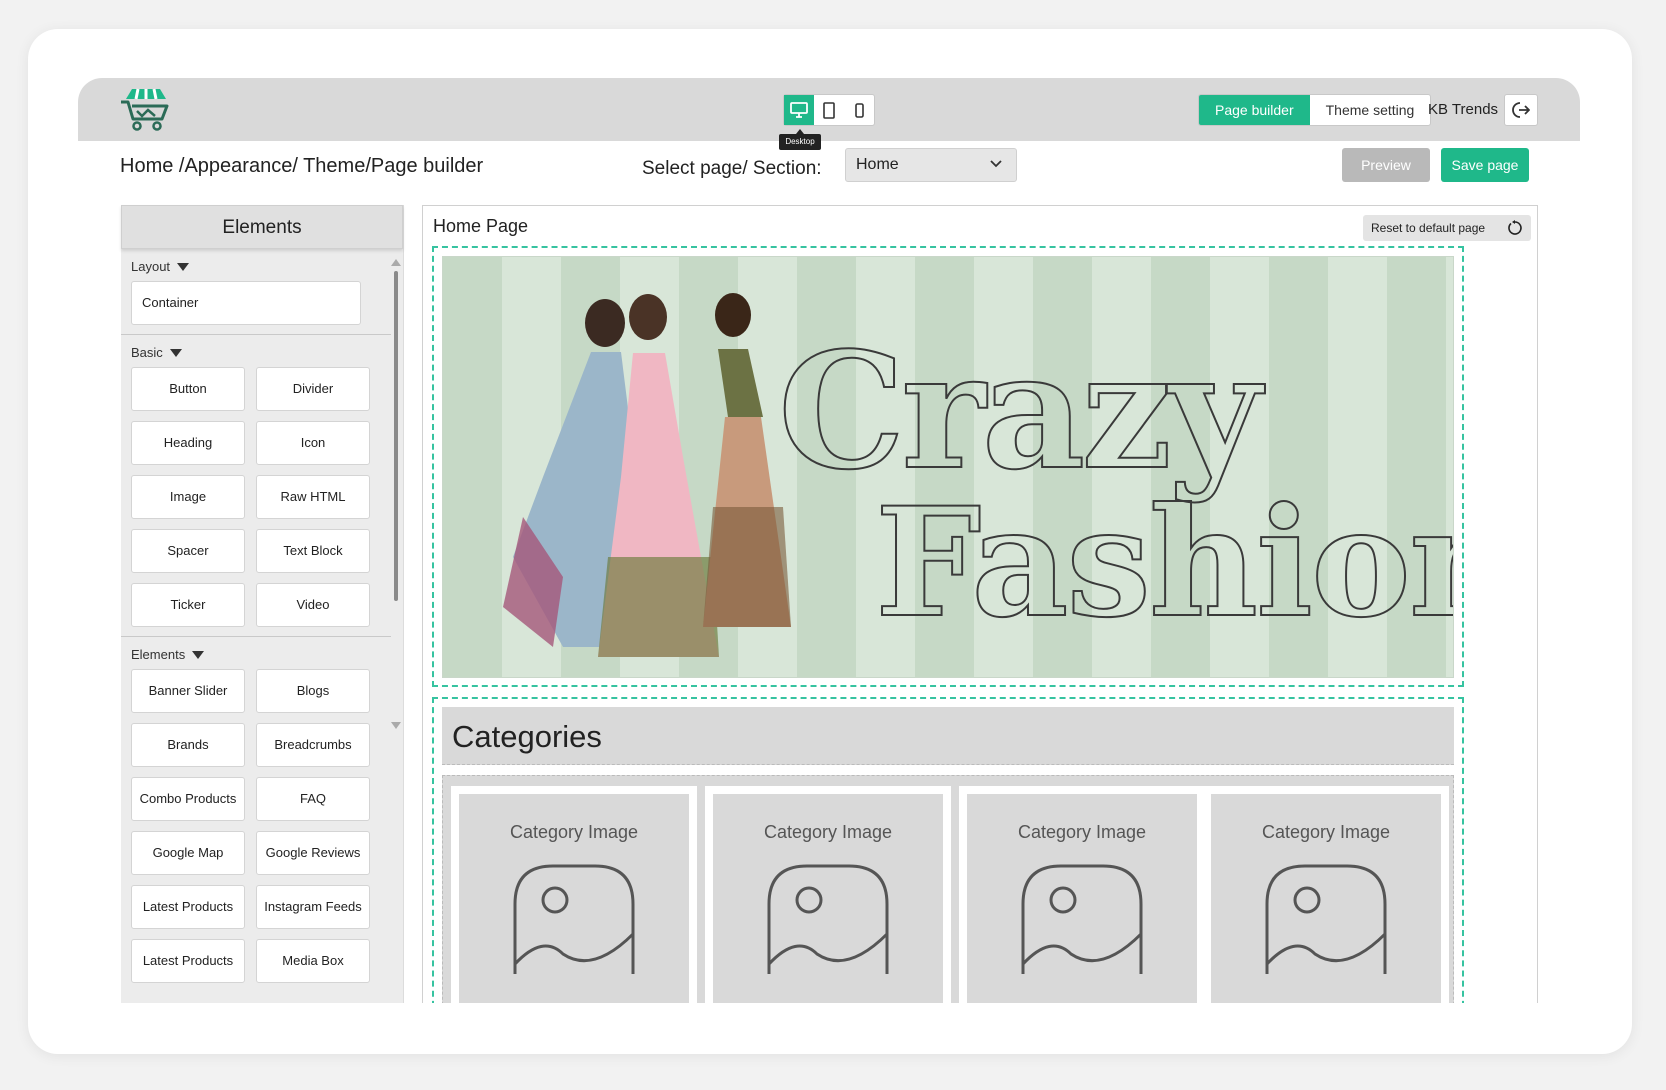 The width and height of the screenshot is (1666, 1090). Describe the element at coordinates (800, 139) in the screenshot. I see `desktop-tooltip: Desktop` at that location.